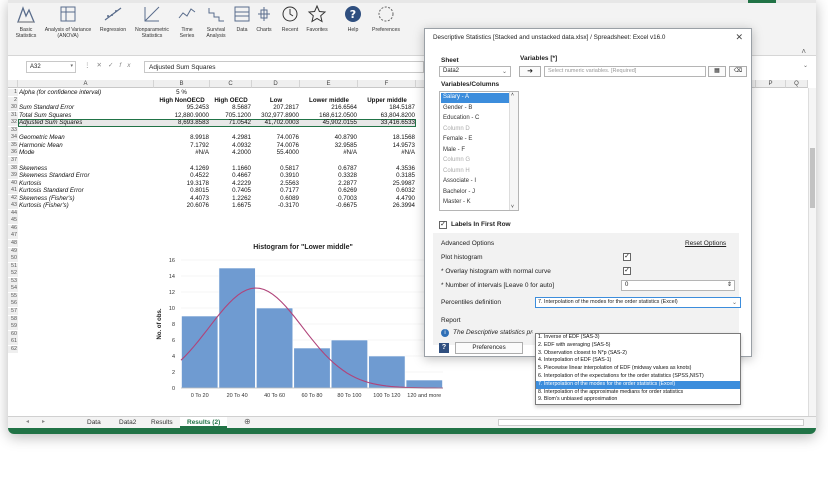  Describe the element at coordinates (181, 115) in the screenshot. I see `table-cell: 12,880.9000` at that location.